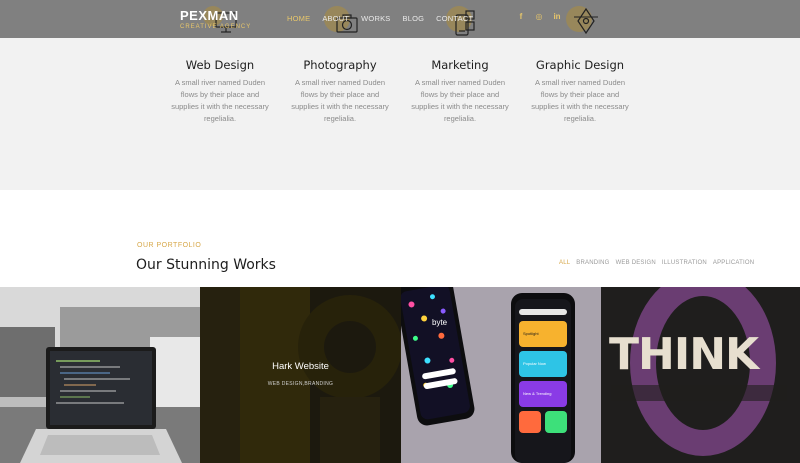  What do you see at coordinates (531, 333) in the screenshot?
I see `app-card-text: Spotlight` at bounding box center [531, 333].